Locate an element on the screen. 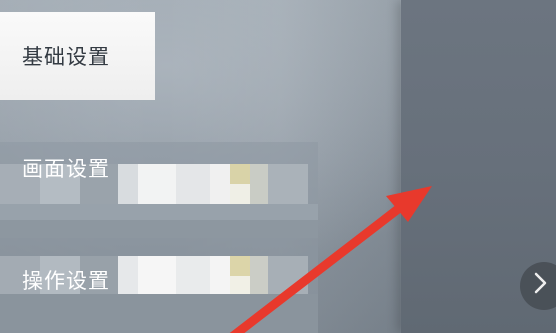  menu-item-control-settings: 操作设置 is located at coordinates (77, 280).